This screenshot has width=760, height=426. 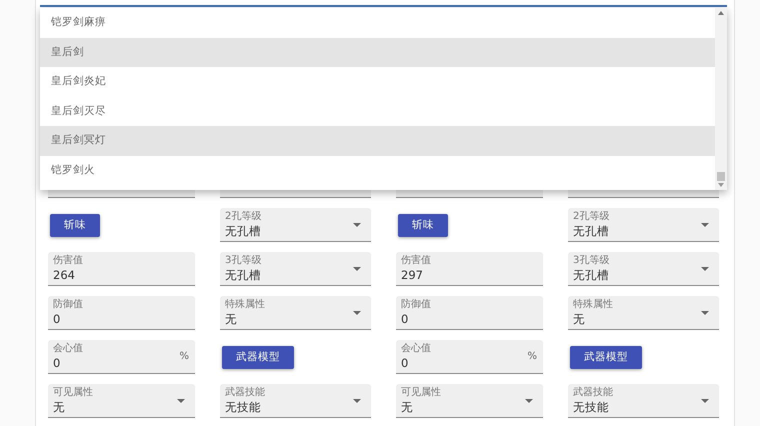 What do you see at coordinates (721, 13) in the screenshot?
I see `scroll-up-icon` at bounding box center [721, 13].